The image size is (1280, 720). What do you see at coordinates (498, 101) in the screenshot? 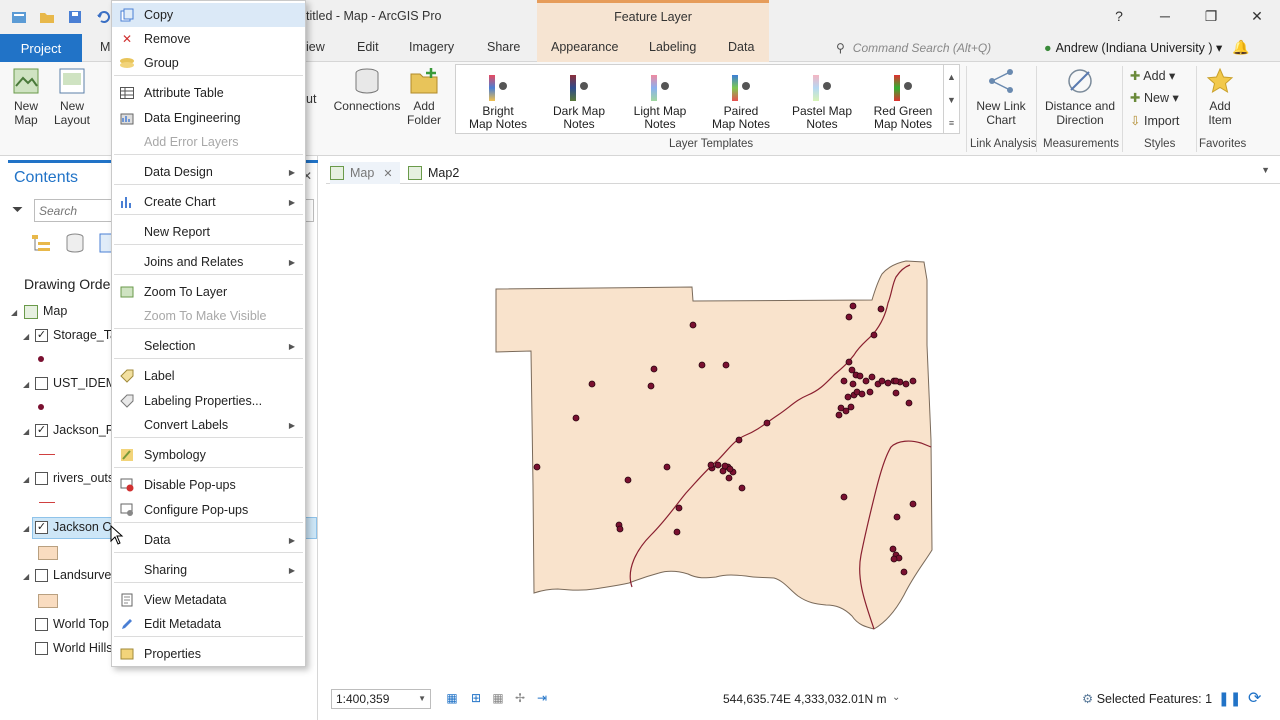
I see `gallery-item-bright-map-notes: Bright Map Notes` at bounding box center [498, 101].